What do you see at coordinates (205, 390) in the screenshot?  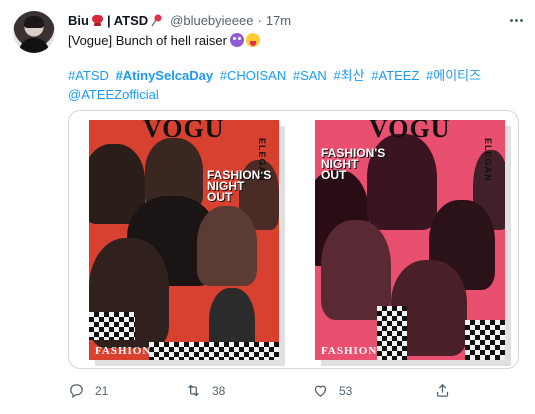 I see `retweet-button: 38` at bounding box center [205, 390].